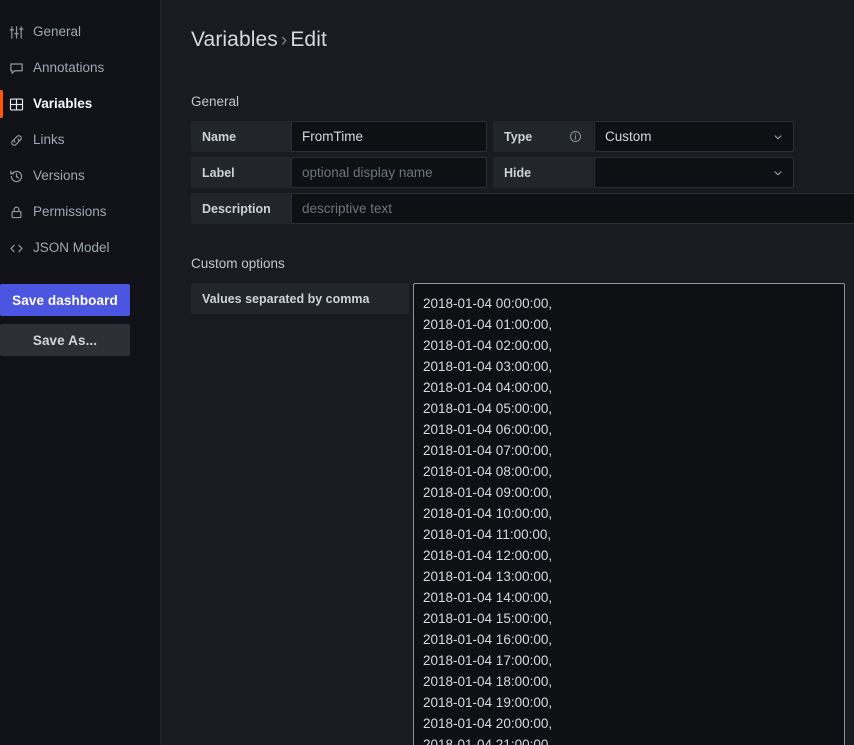 Image resolution: width=854 pixels, height=745 pixels. Describe the element at coordinates (234, 39) in the screenshot. I see `breadcrumb-parent: Variables` at that location.